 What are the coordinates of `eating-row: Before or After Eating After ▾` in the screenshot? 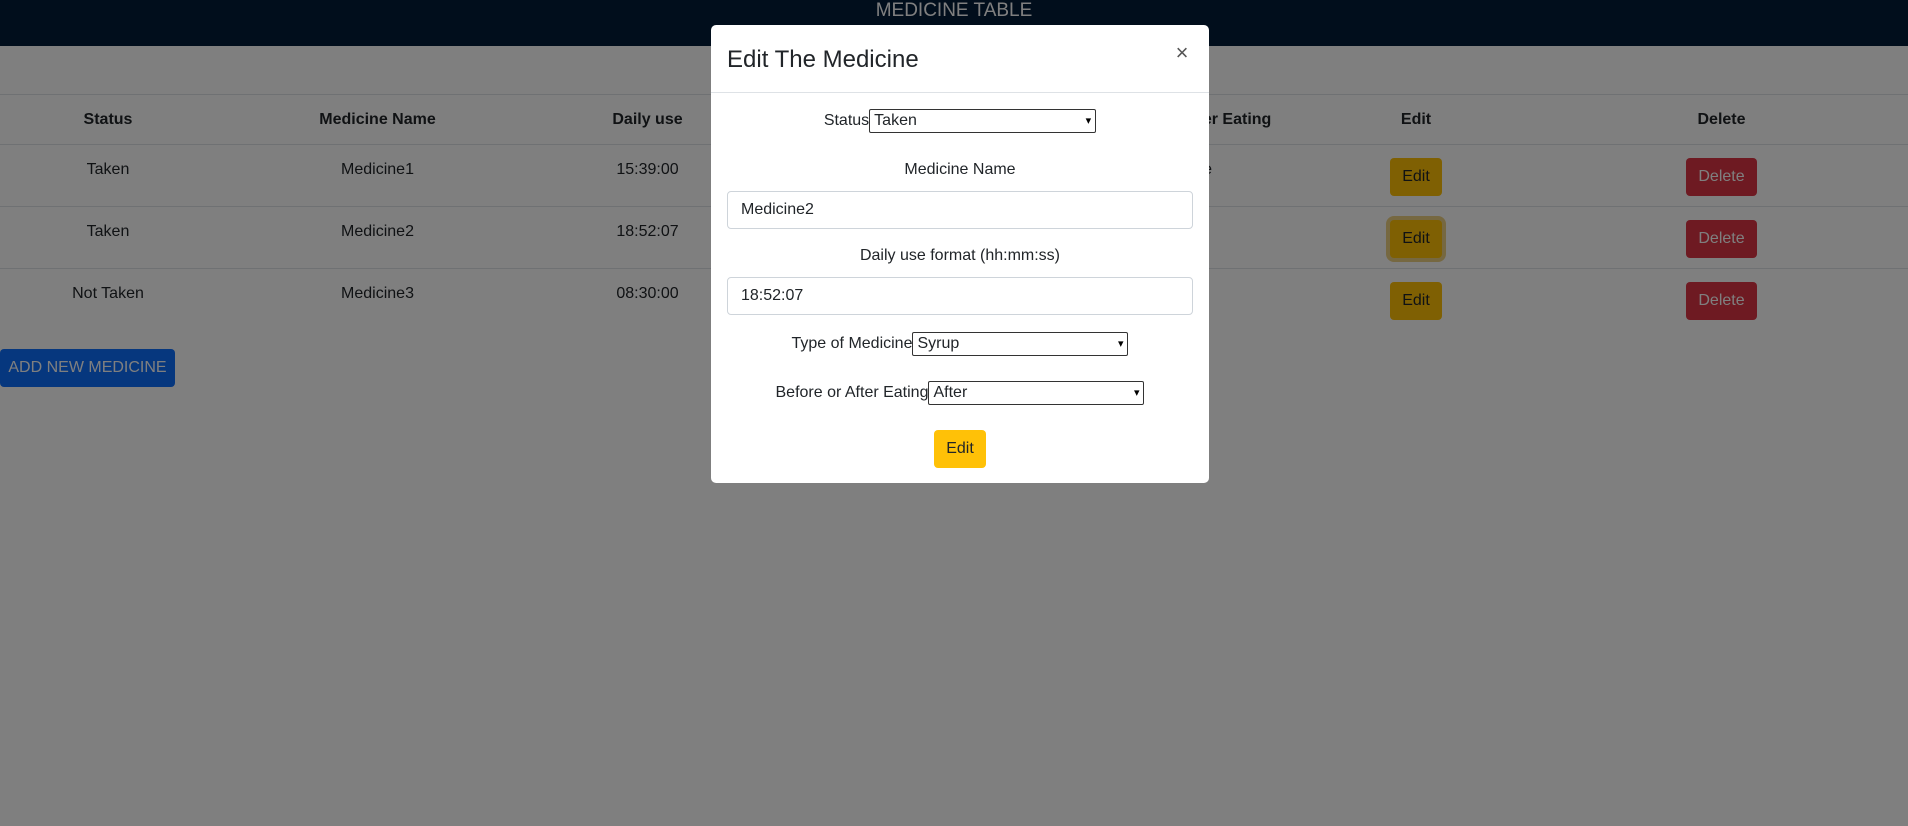 It's located at (960, 393).